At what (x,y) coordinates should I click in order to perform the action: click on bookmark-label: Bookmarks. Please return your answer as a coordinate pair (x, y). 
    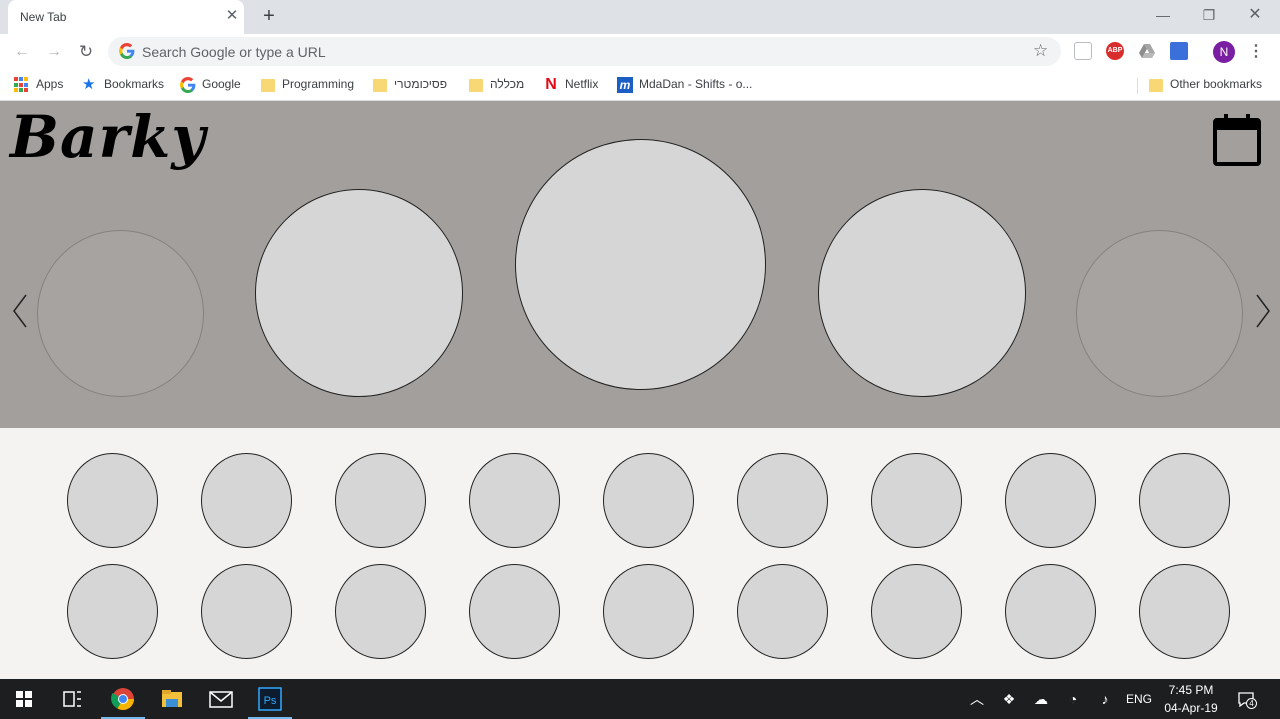
    Looking at the image, I should click on (134, 84).